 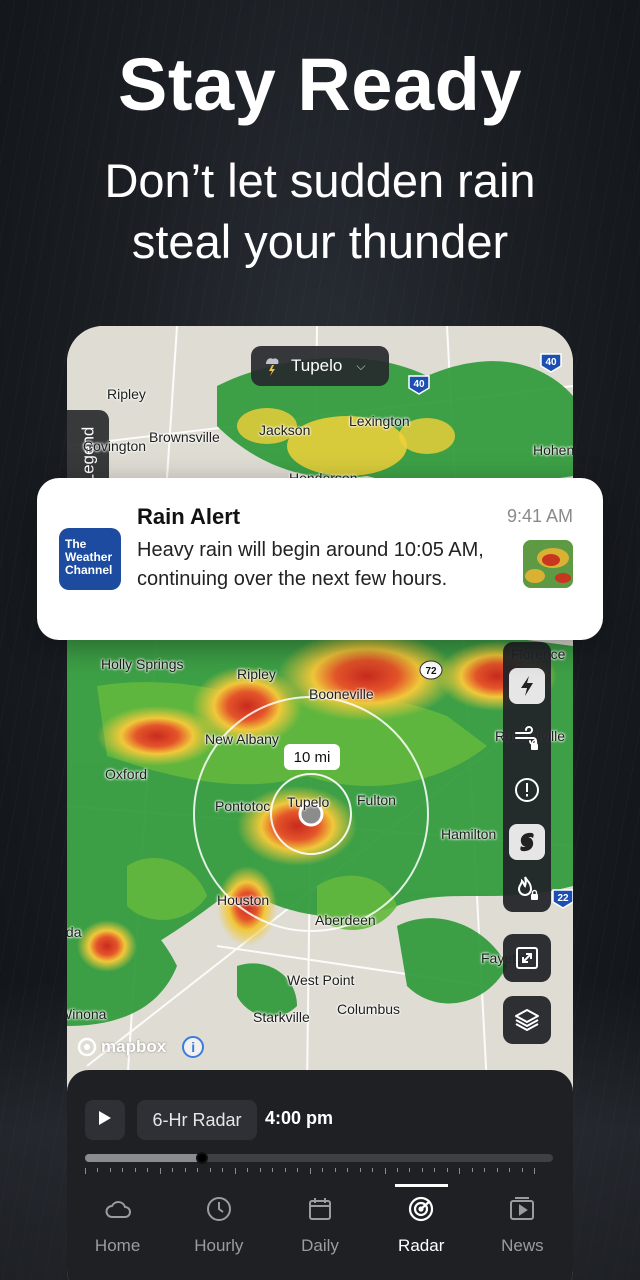 I want to click on layers-button, so click(x=527, y=1020).